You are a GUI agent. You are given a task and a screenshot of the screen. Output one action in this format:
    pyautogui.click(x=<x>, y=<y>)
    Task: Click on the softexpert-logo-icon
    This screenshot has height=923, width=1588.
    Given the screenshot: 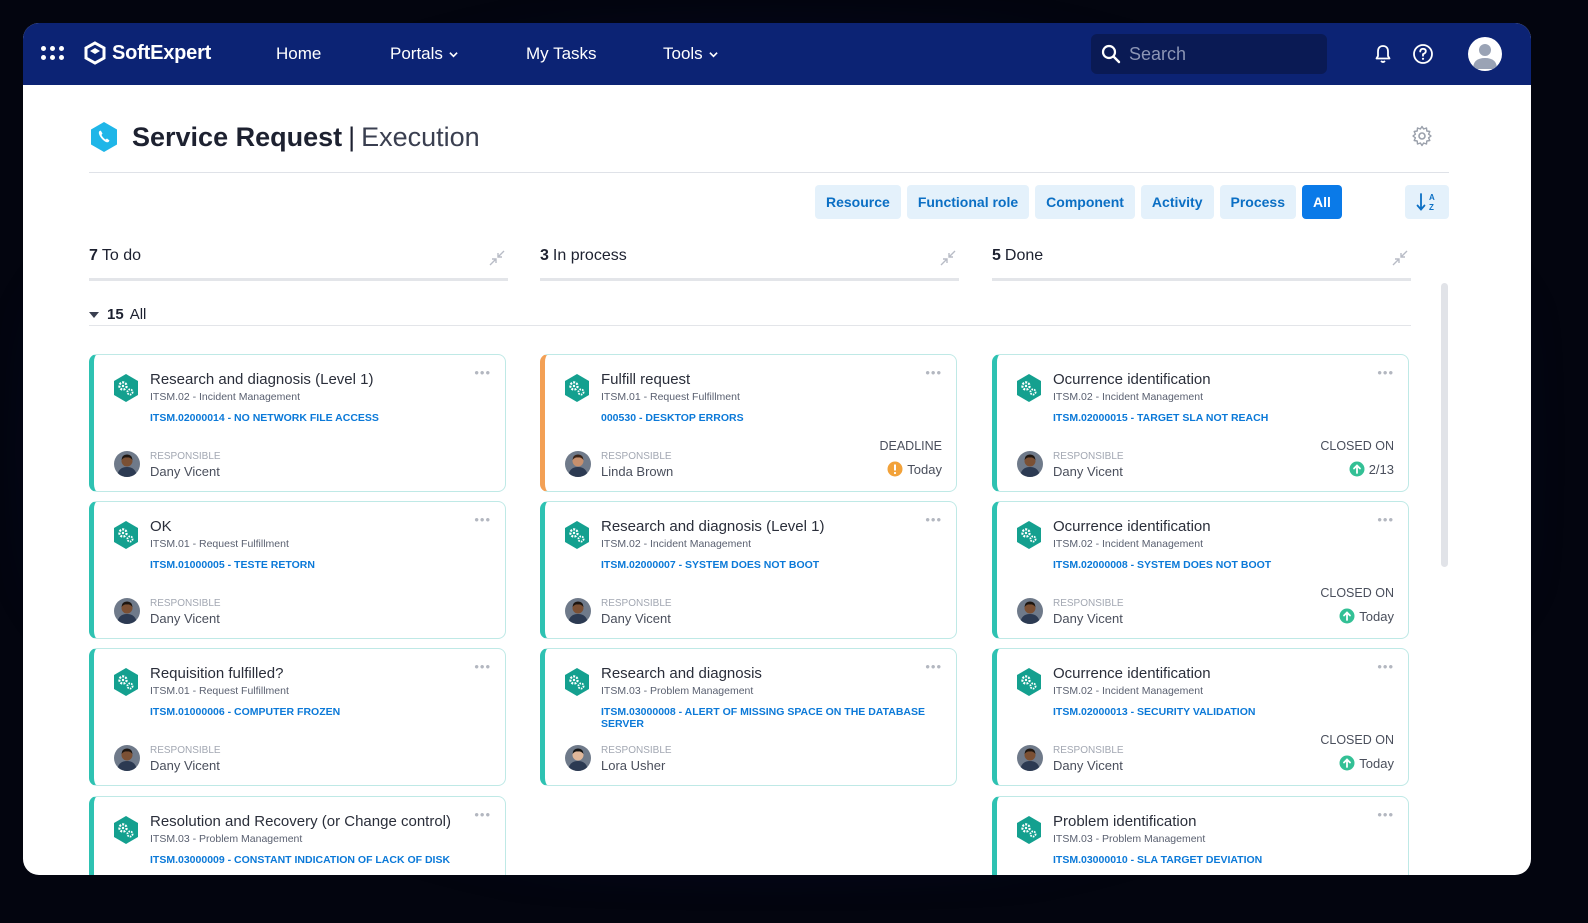 What is the action you would take?
    pyautogui.click(x=95, y=53)
    